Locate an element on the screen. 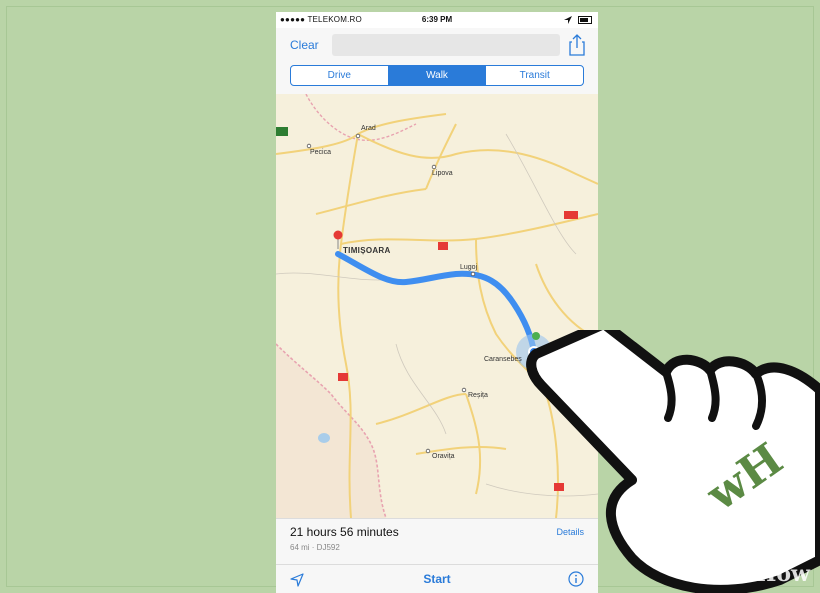 Image resolution: width=820 pixels, height=593 pixels. place-label: Reșița is located at coordinates (478, 395).